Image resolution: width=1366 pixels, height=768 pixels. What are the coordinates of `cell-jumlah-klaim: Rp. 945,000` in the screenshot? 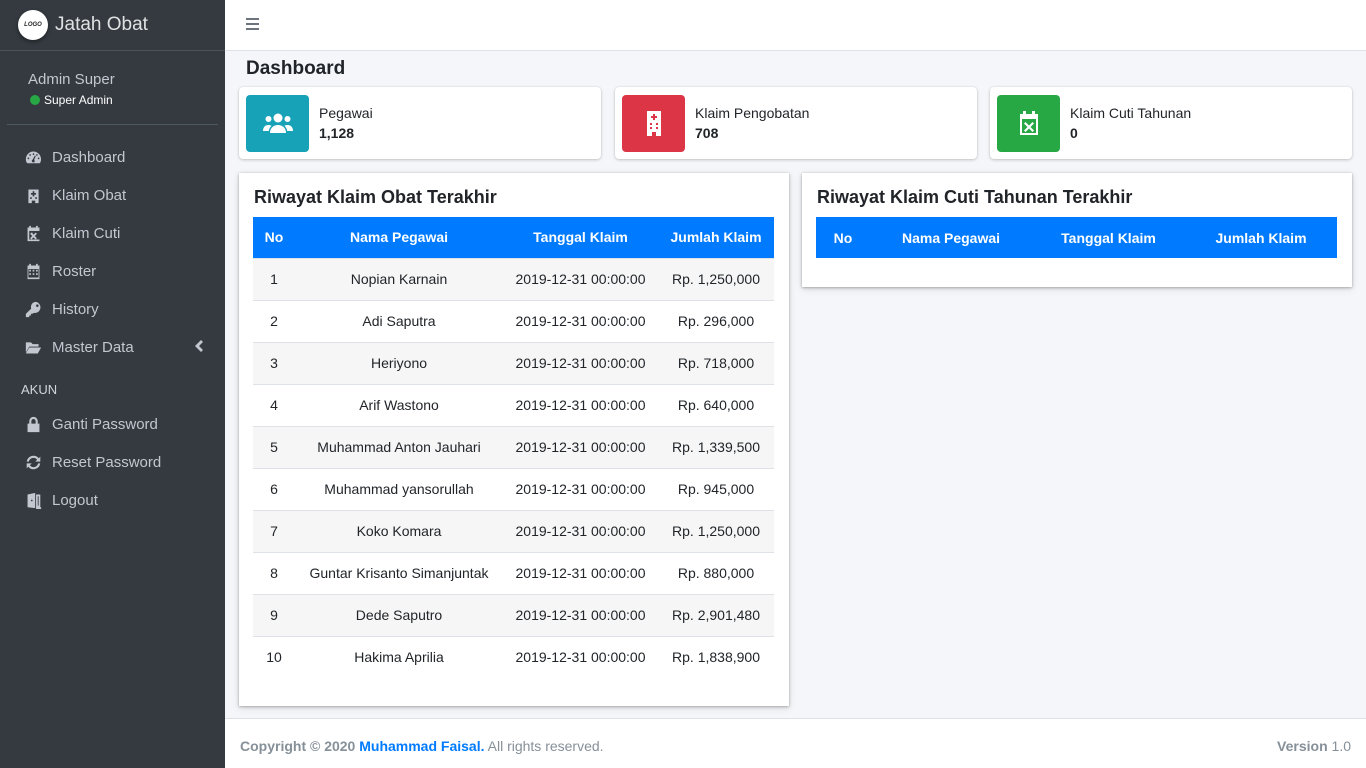 It's located at (716, 488).